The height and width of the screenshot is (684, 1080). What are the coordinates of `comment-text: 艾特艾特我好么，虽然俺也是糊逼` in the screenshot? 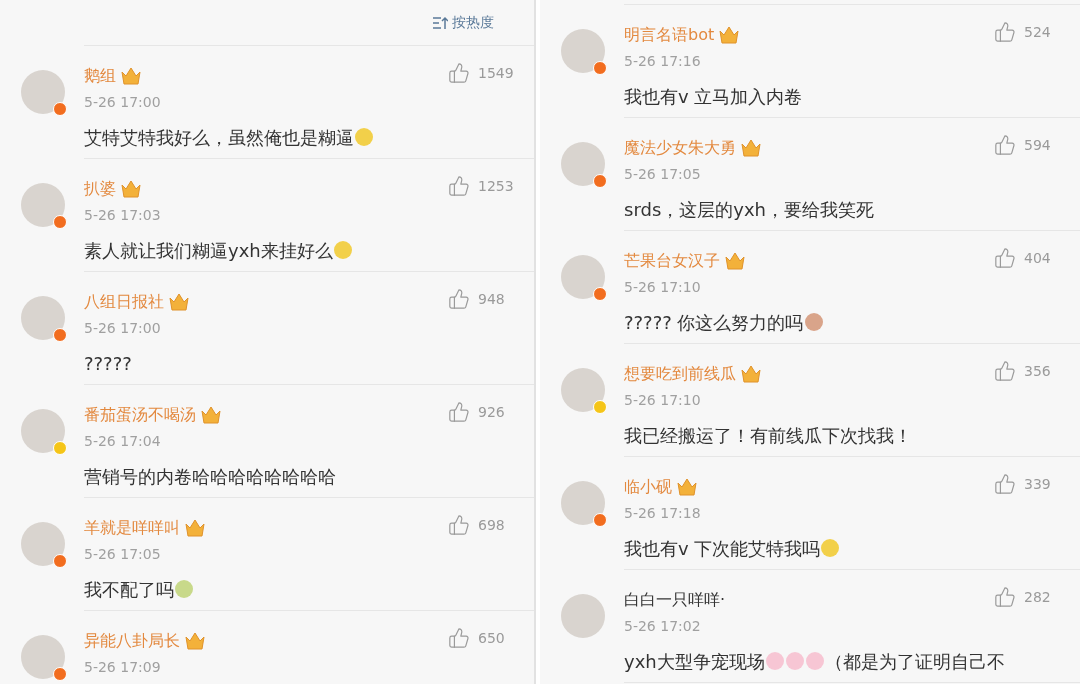 It's located at (219, 137).